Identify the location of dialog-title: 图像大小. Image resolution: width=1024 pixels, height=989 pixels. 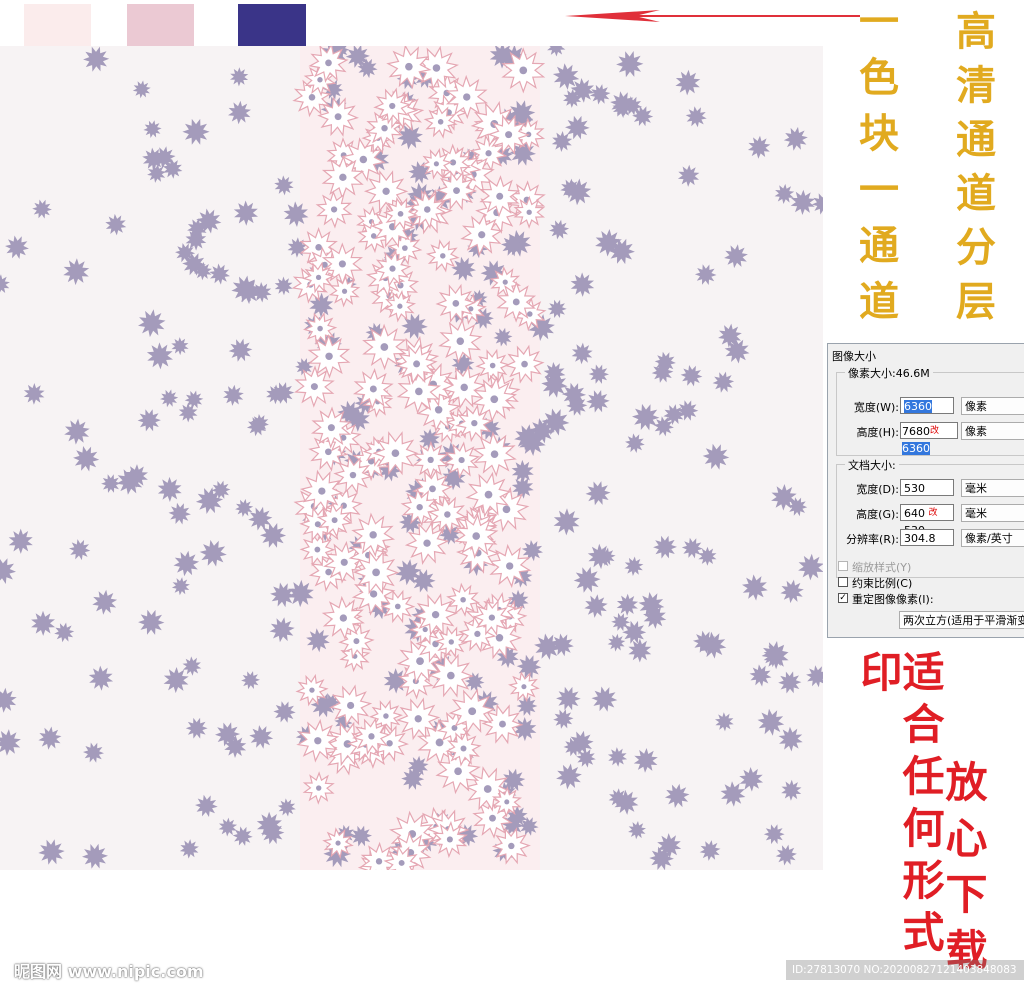
(854, 356).